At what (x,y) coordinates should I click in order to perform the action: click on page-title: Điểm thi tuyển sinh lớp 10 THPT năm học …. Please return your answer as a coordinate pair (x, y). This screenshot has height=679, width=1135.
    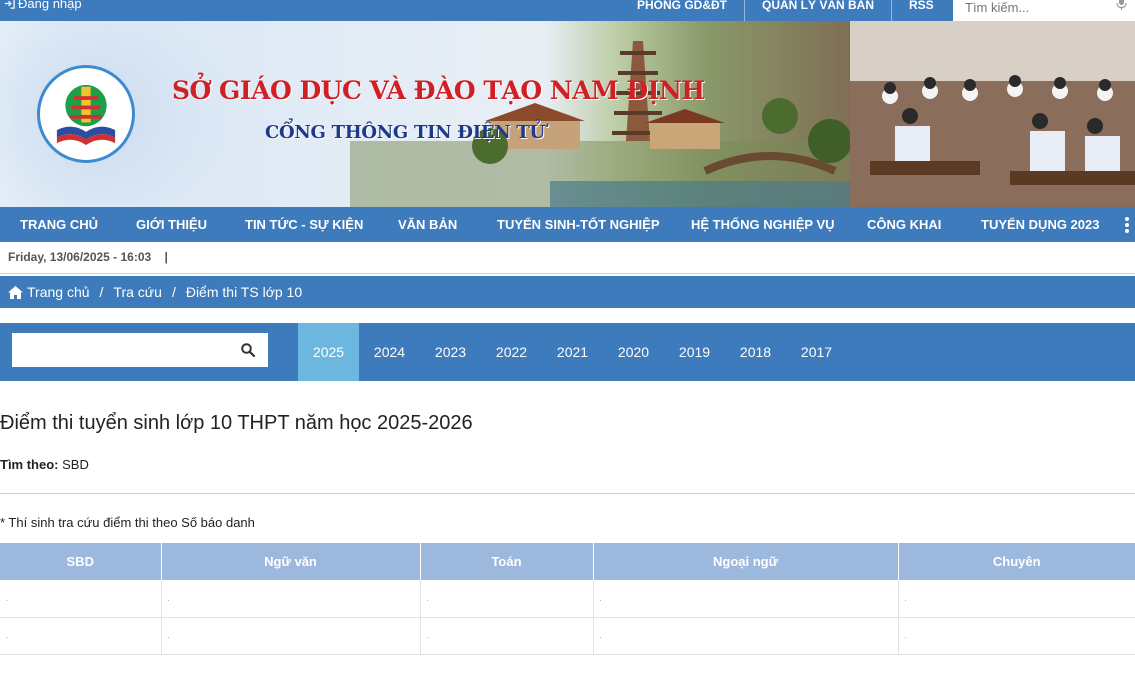
    Looking at the image, I should click on (236, 423).